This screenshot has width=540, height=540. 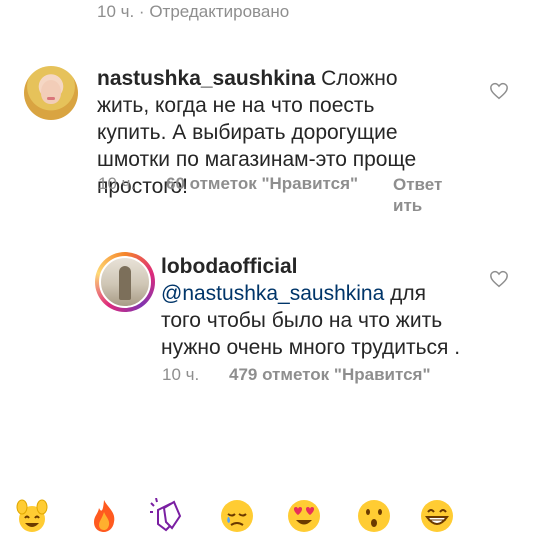 What do you see at coordinates (237, 516) in the screenshot?
I see `crying-face-icon` at bounding box center [237, 516].